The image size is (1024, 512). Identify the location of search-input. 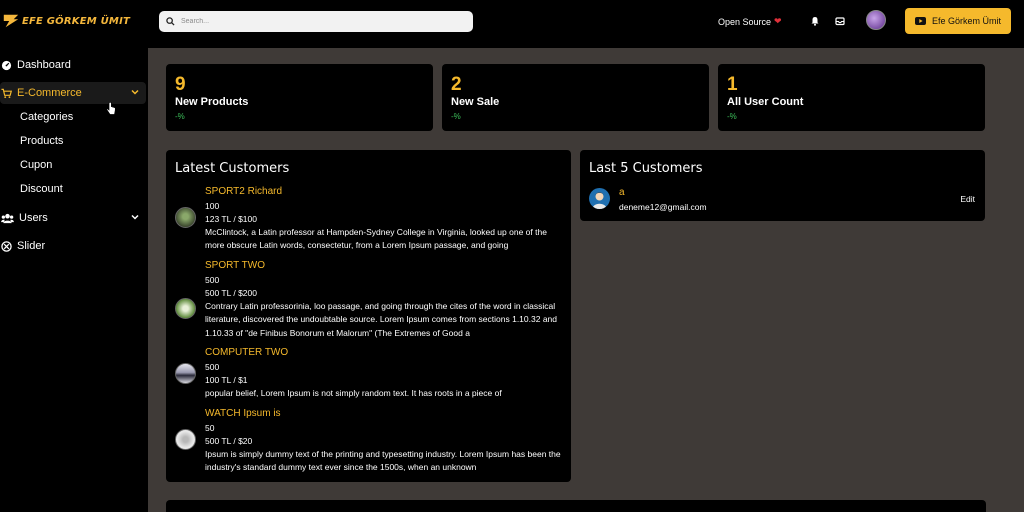
(321, 21).